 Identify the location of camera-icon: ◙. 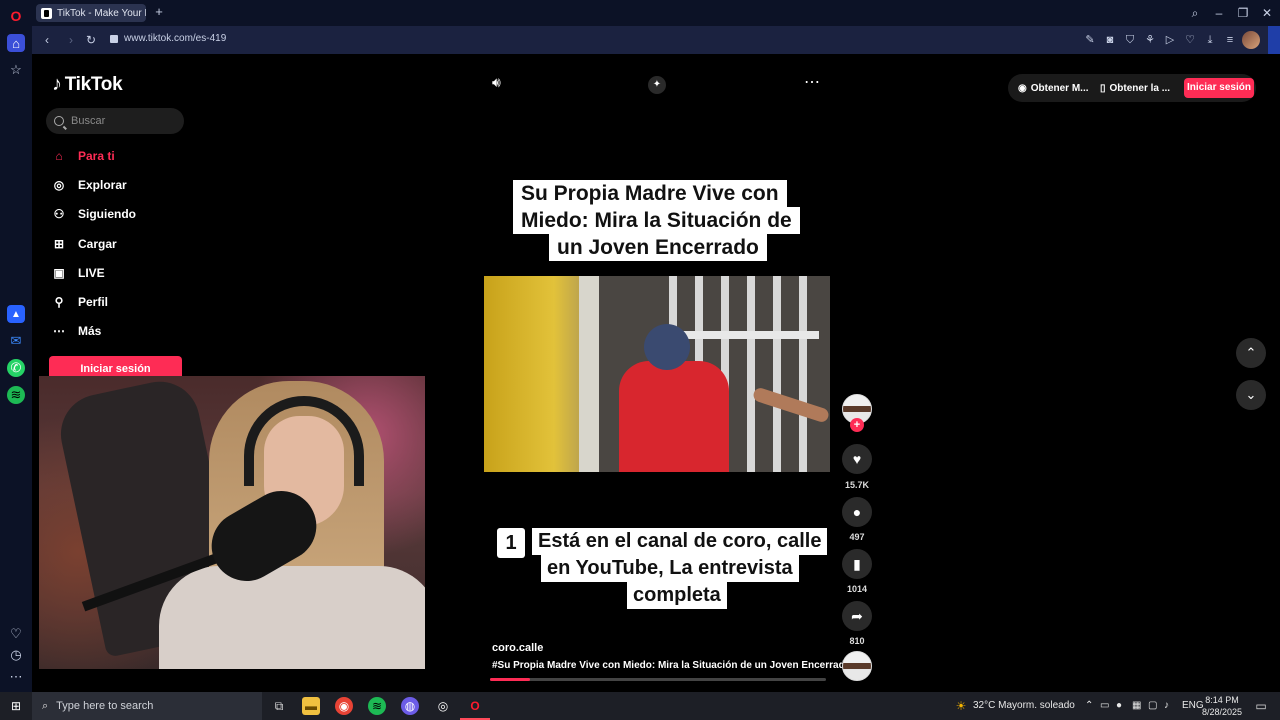
(1110, 40).